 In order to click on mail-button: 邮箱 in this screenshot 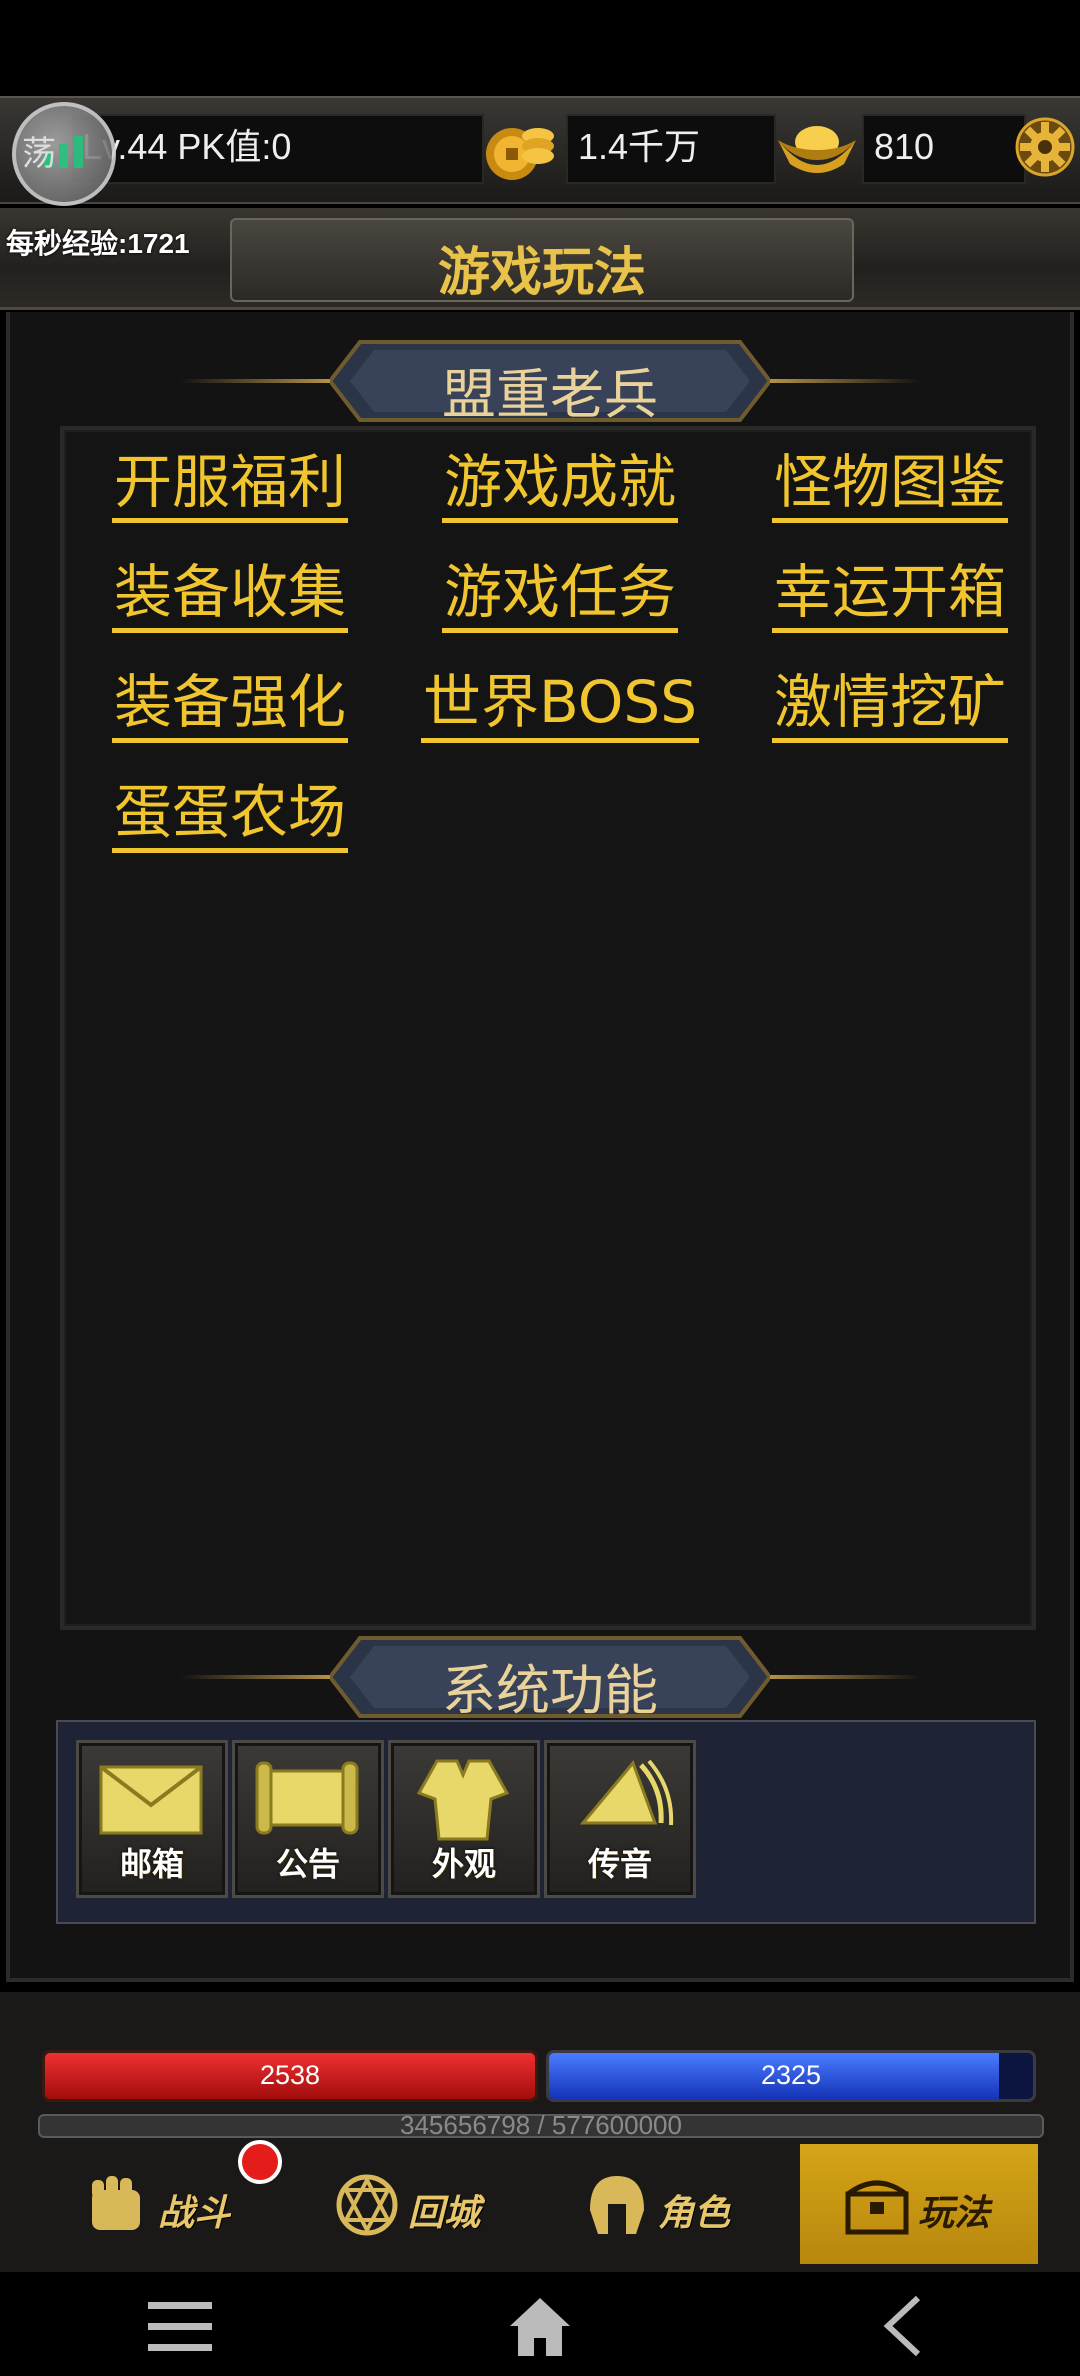, I will do `click(152, 1819)`.